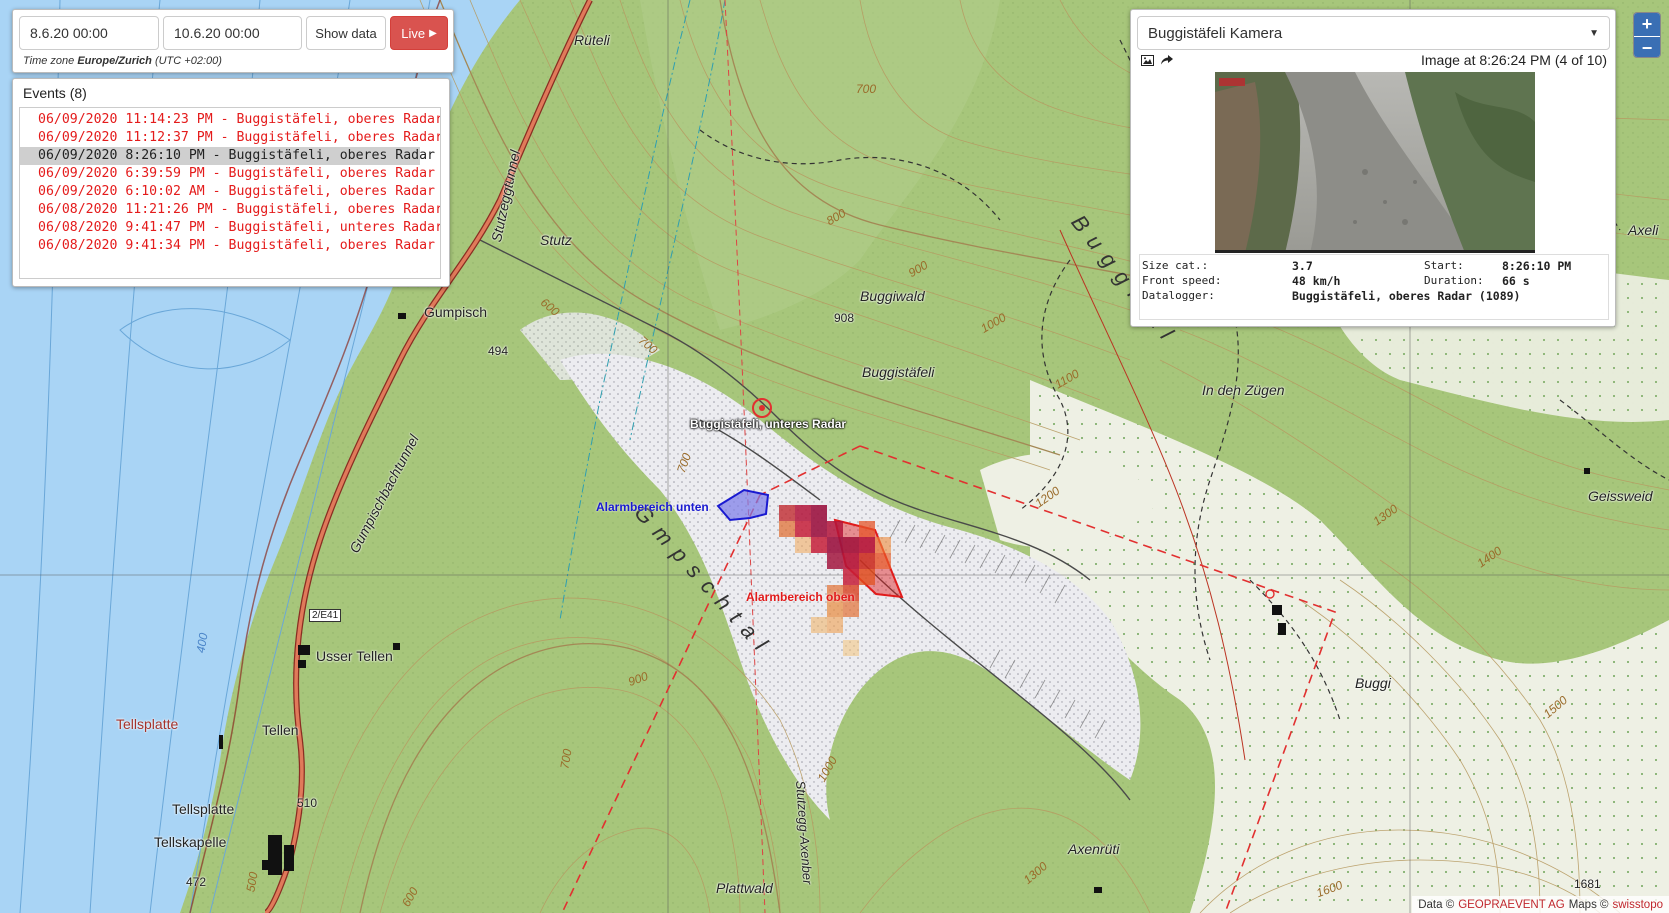 Image resolution: width=1669 pixels, height=913 pixels. I want to click on timezone-prefix: Time zone, so click(49, 61).